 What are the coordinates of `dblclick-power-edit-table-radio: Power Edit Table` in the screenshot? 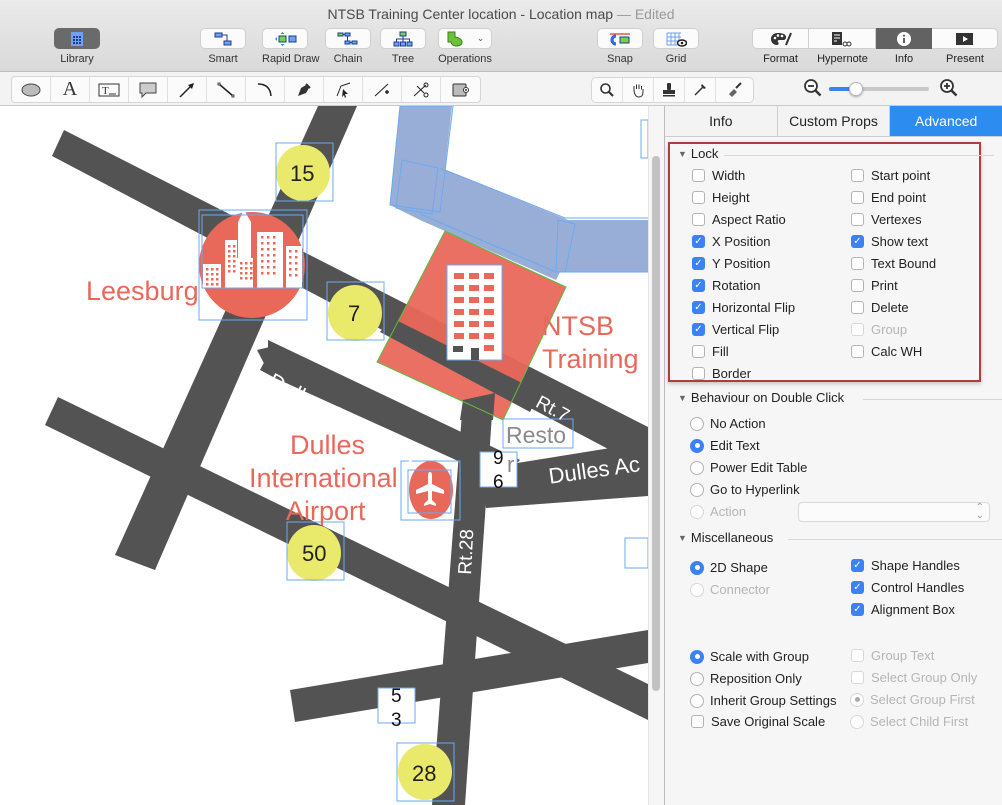 It's located at (748, 467).